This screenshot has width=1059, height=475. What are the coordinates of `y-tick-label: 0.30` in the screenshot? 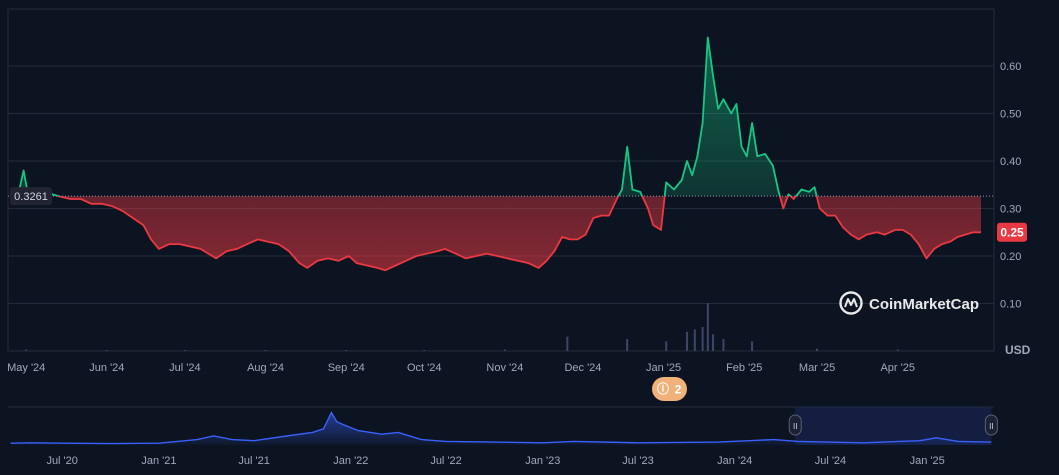 It's located at (1010, 210).